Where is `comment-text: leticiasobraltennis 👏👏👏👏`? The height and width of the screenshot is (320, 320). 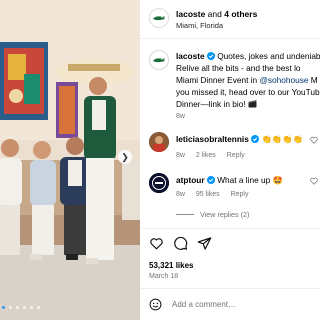 comment-text: leticiasobraltennis 👏👏👏👏 is located at coordinates (239, 139).